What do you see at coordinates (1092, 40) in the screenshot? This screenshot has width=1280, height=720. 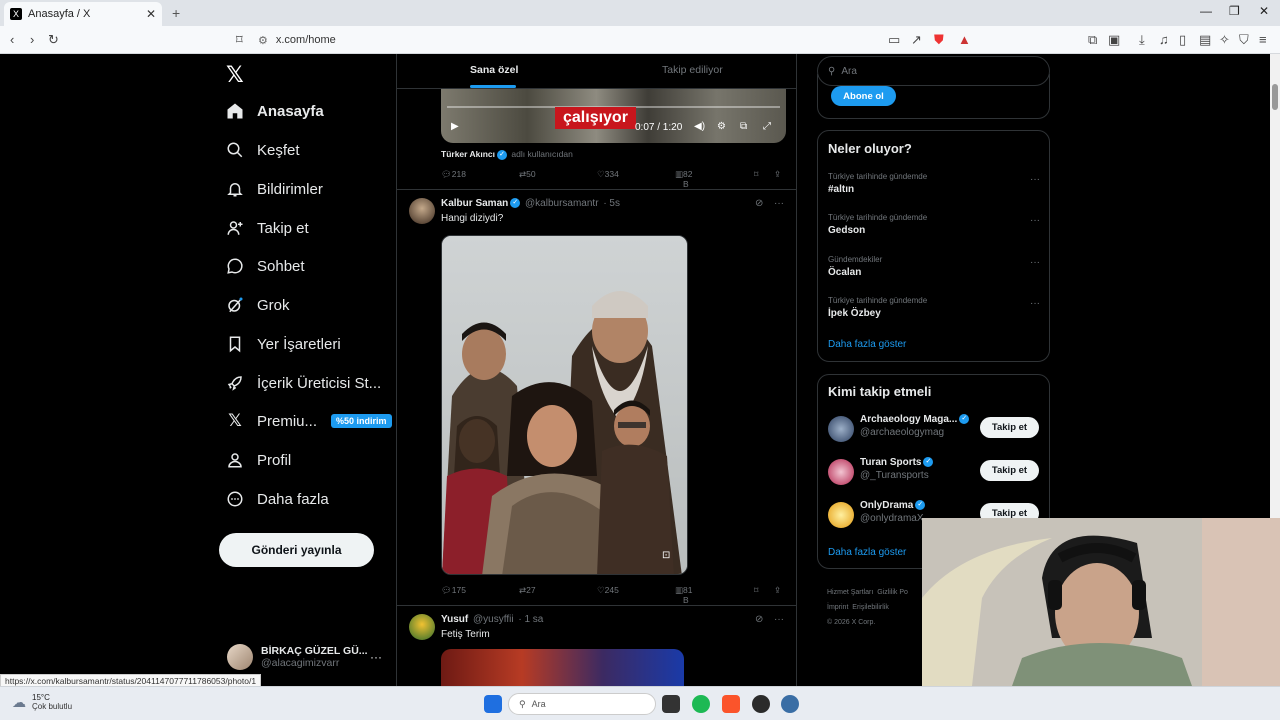 I see `extensions-icon: ⧉` at bounding box center [1092, 40].